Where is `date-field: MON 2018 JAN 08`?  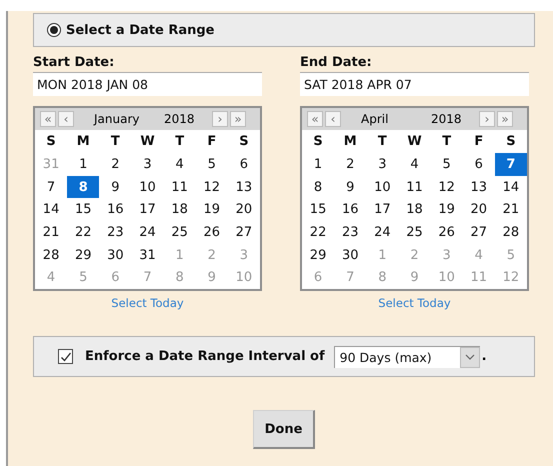 date-field: MON 2018 JAN 08 is located at coordinates (147, 84).